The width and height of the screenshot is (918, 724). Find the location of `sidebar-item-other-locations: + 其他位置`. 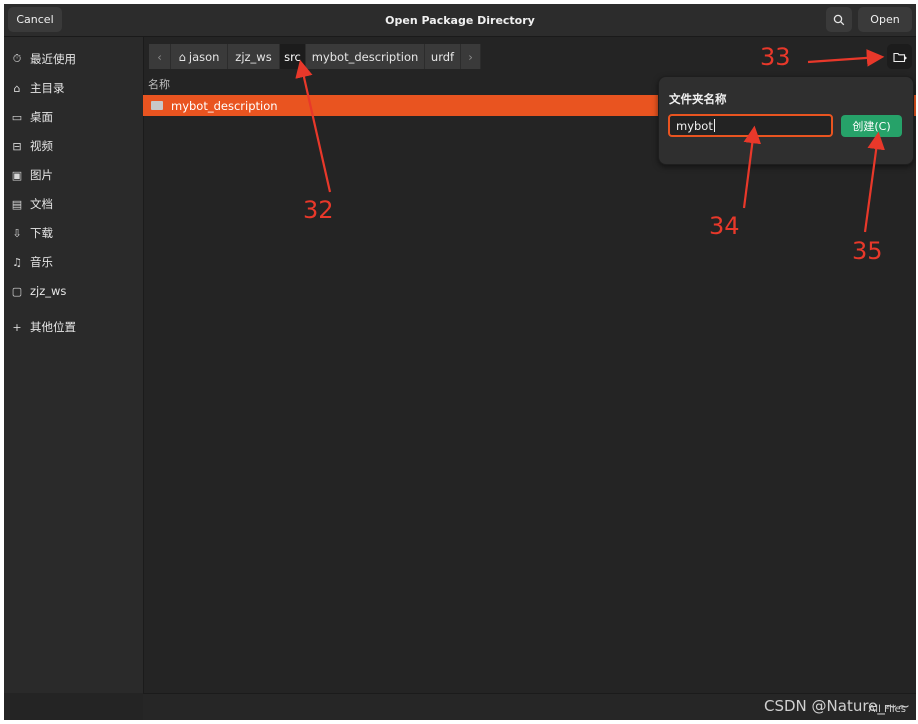

sidebar-item-other-locations: + 其他位置 is located at coordinates (74, 327).